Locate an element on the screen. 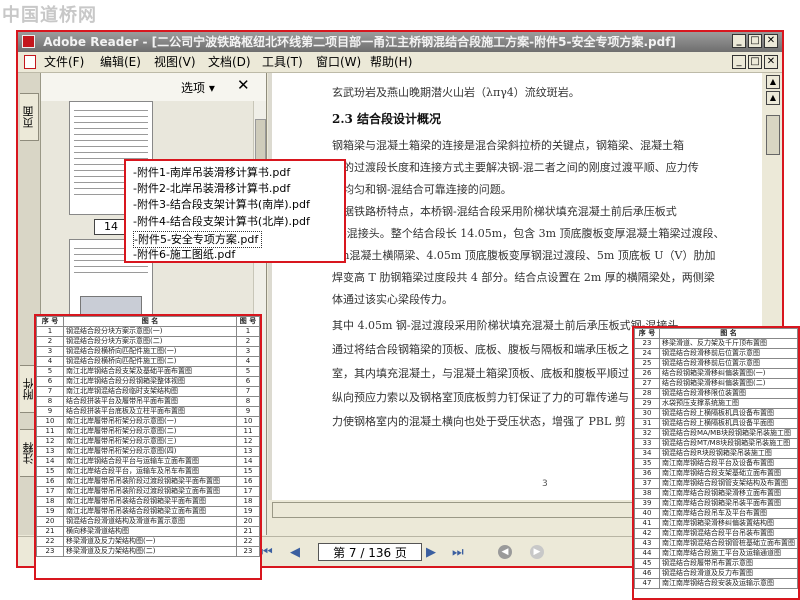  table-row: 1 钢混结合段分块方案示意图(一) 1 is located at coordinates (148, 331).